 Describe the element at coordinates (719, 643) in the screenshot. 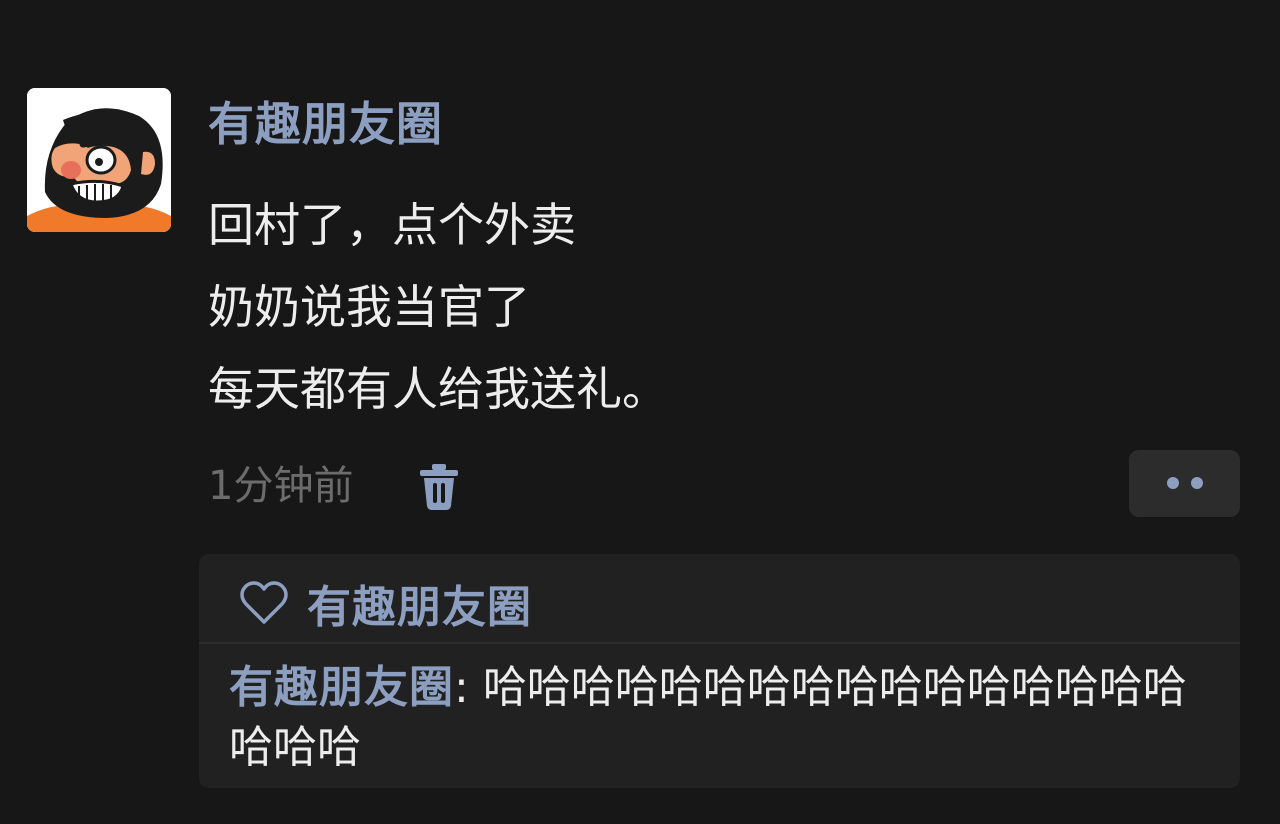

I see `divider` at that location.